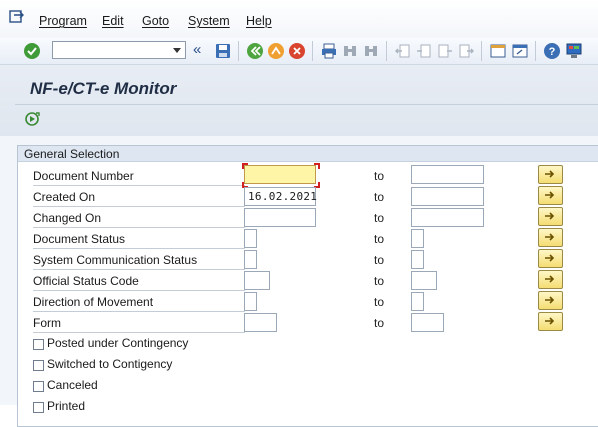  What do you see at coordinates (118, 343) in the screenshot?
I see `posted-under-contingency-label: Posted under Contingency` at bounding box center [118, 343].